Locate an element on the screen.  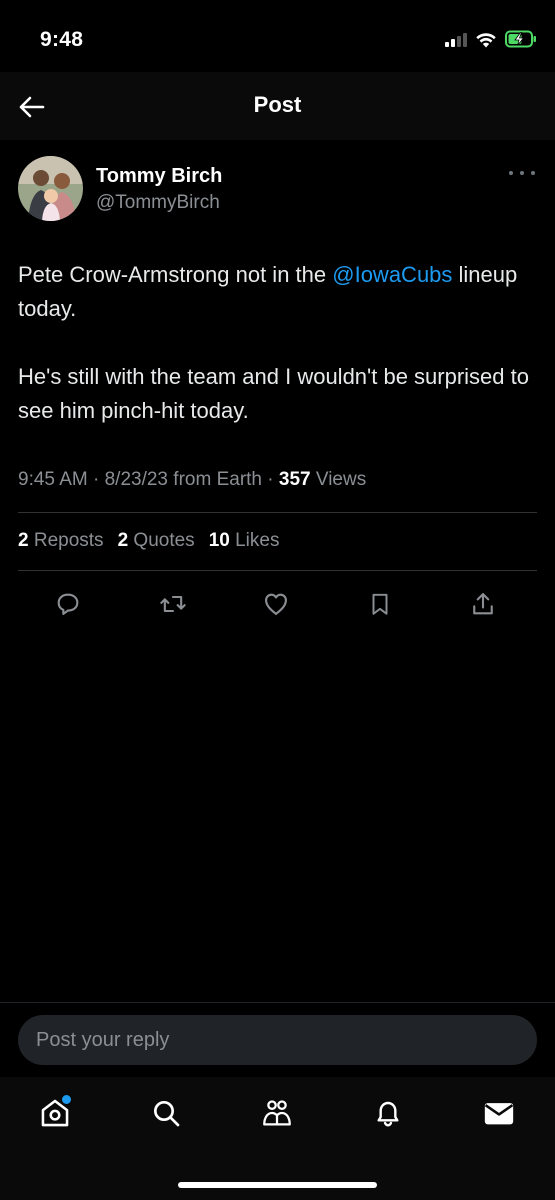
tweet-author: Tommy Birch @TommyBirch is located at coordinates (277, 191).